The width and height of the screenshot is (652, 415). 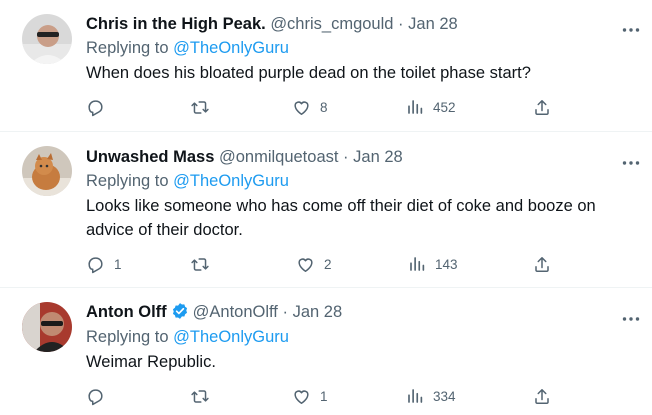 I want to click on author-handle: @AntonOlff, so click(x=235, y=312).